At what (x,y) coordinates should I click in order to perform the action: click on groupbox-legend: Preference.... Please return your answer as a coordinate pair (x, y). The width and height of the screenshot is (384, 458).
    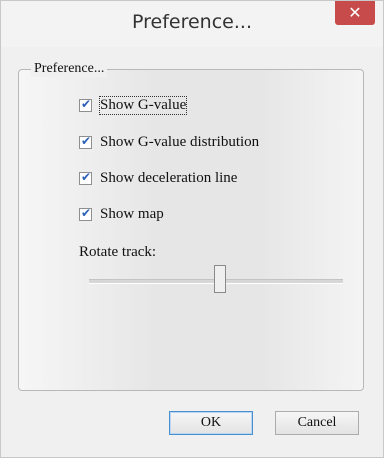
    Looking at the image, I should click on (69, 69).